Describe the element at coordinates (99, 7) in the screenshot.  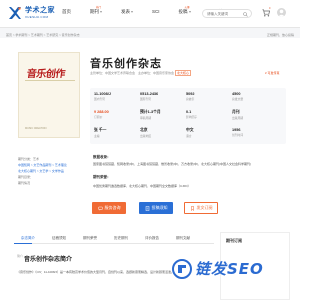
I see `nav-badge-hot: 热门` at that location.